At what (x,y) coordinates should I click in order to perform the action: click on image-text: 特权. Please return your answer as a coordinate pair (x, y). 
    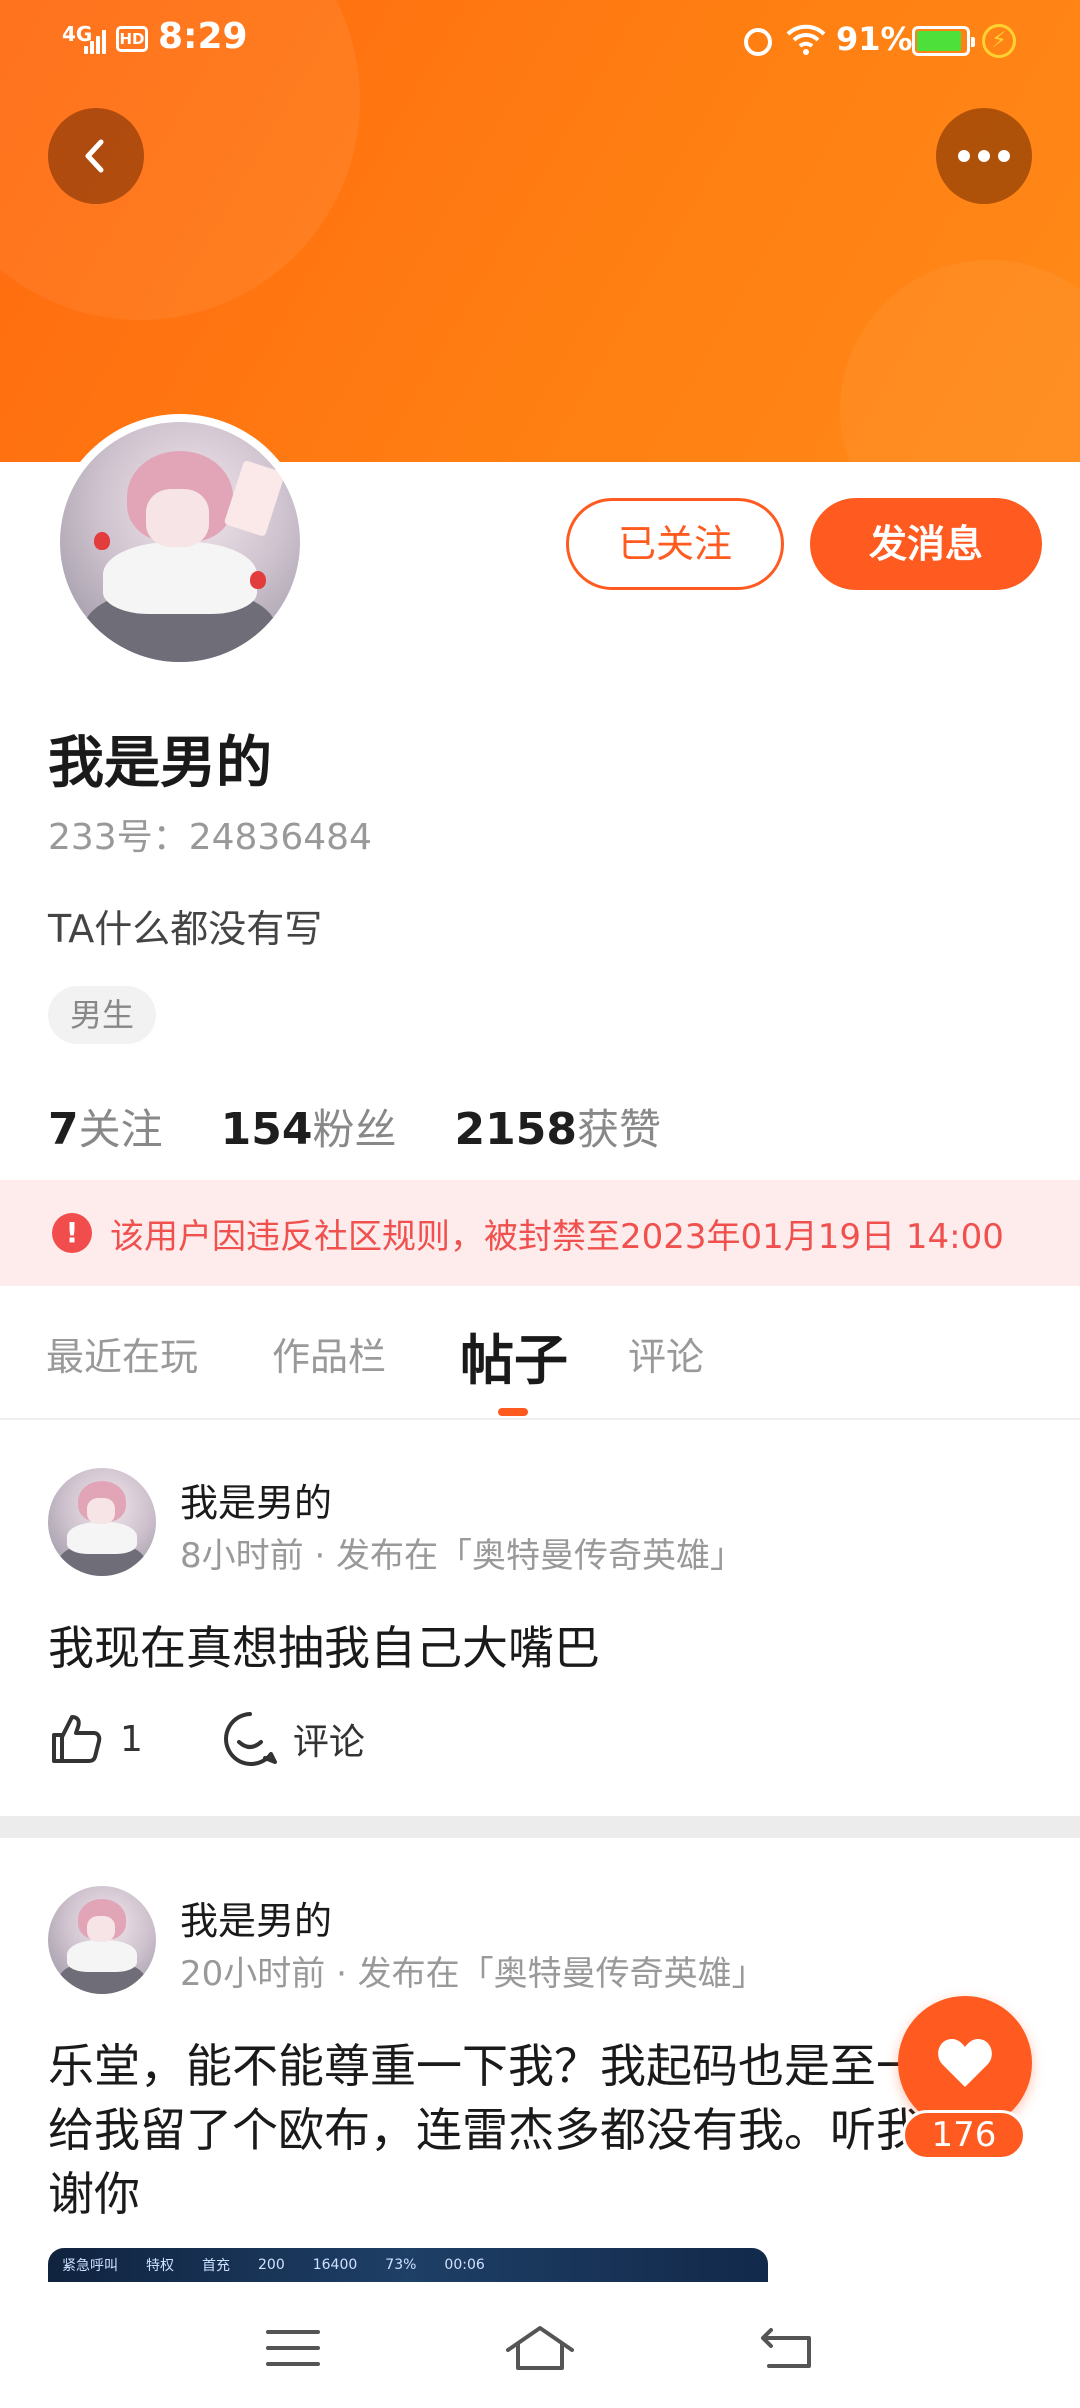
    Looking at the image, I should click on (160, 2266).